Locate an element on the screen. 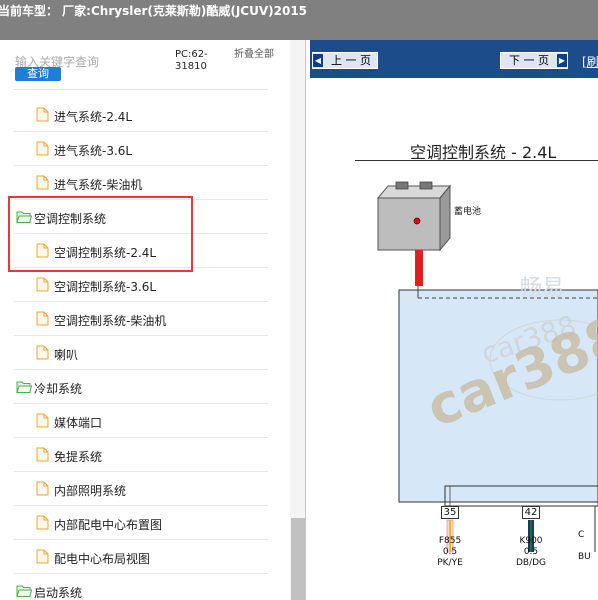  title-bar: 当前车型： 厂家:Chrysler(克莱斯勒)酷威(JCUV)2015 is located at coordinates (299, 20).